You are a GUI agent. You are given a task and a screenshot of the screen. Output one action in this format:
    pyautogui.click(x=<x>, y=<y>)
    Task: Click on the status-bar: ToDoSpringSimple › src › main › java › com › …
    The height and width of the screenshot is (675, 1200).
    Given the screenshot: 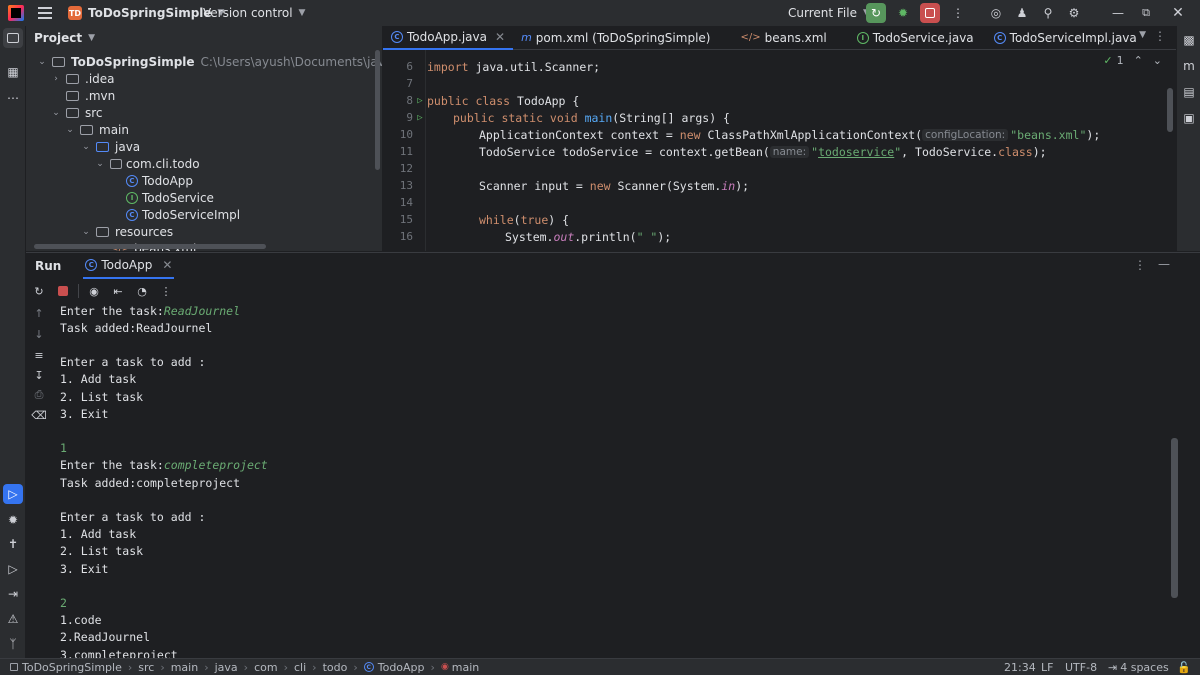 What is the action you would take?
    pyautogui.click(x=600, y=666)
    